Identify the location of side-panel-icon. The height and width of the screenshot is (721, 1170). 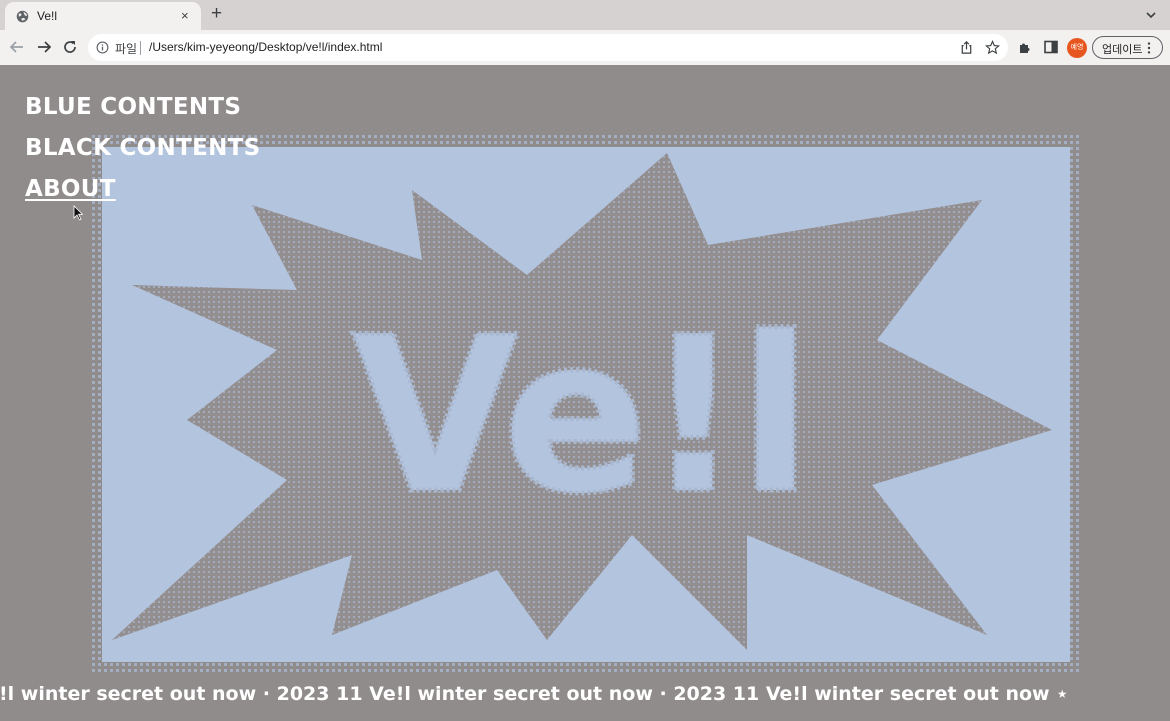
(1051, 47).